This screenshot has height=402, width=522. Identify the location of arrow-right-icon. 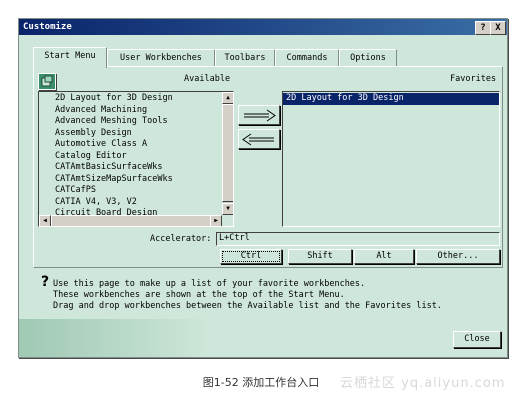
(260, 115).